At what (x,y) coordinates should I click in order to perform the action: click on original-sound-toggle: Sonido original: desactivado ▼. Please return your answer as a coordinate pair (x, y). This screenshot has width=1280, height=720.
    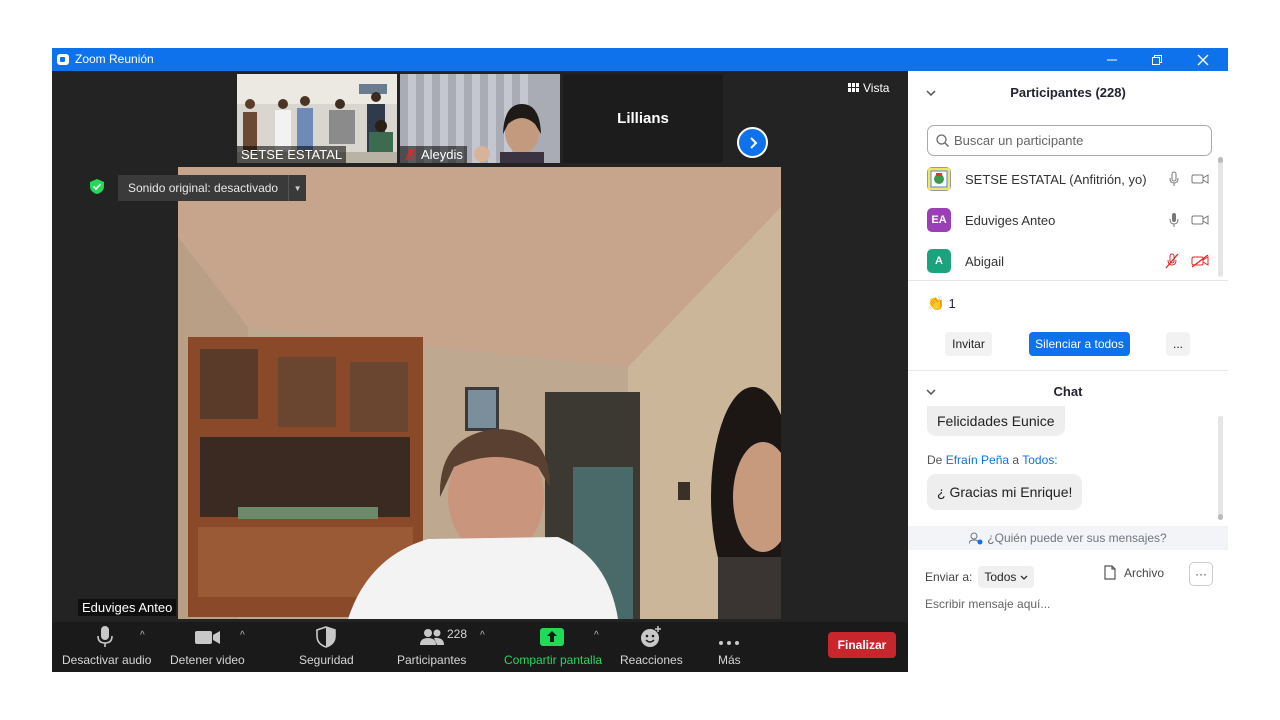
    Looking at the image, I should click on (212, 188).